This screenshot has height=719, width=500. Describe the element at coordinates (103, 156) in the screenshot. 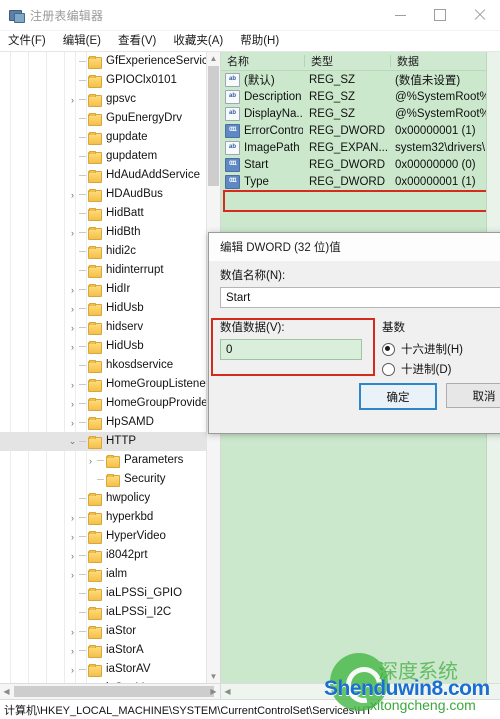

I see `tree-item-gupdatem: gupdatem` at that location.